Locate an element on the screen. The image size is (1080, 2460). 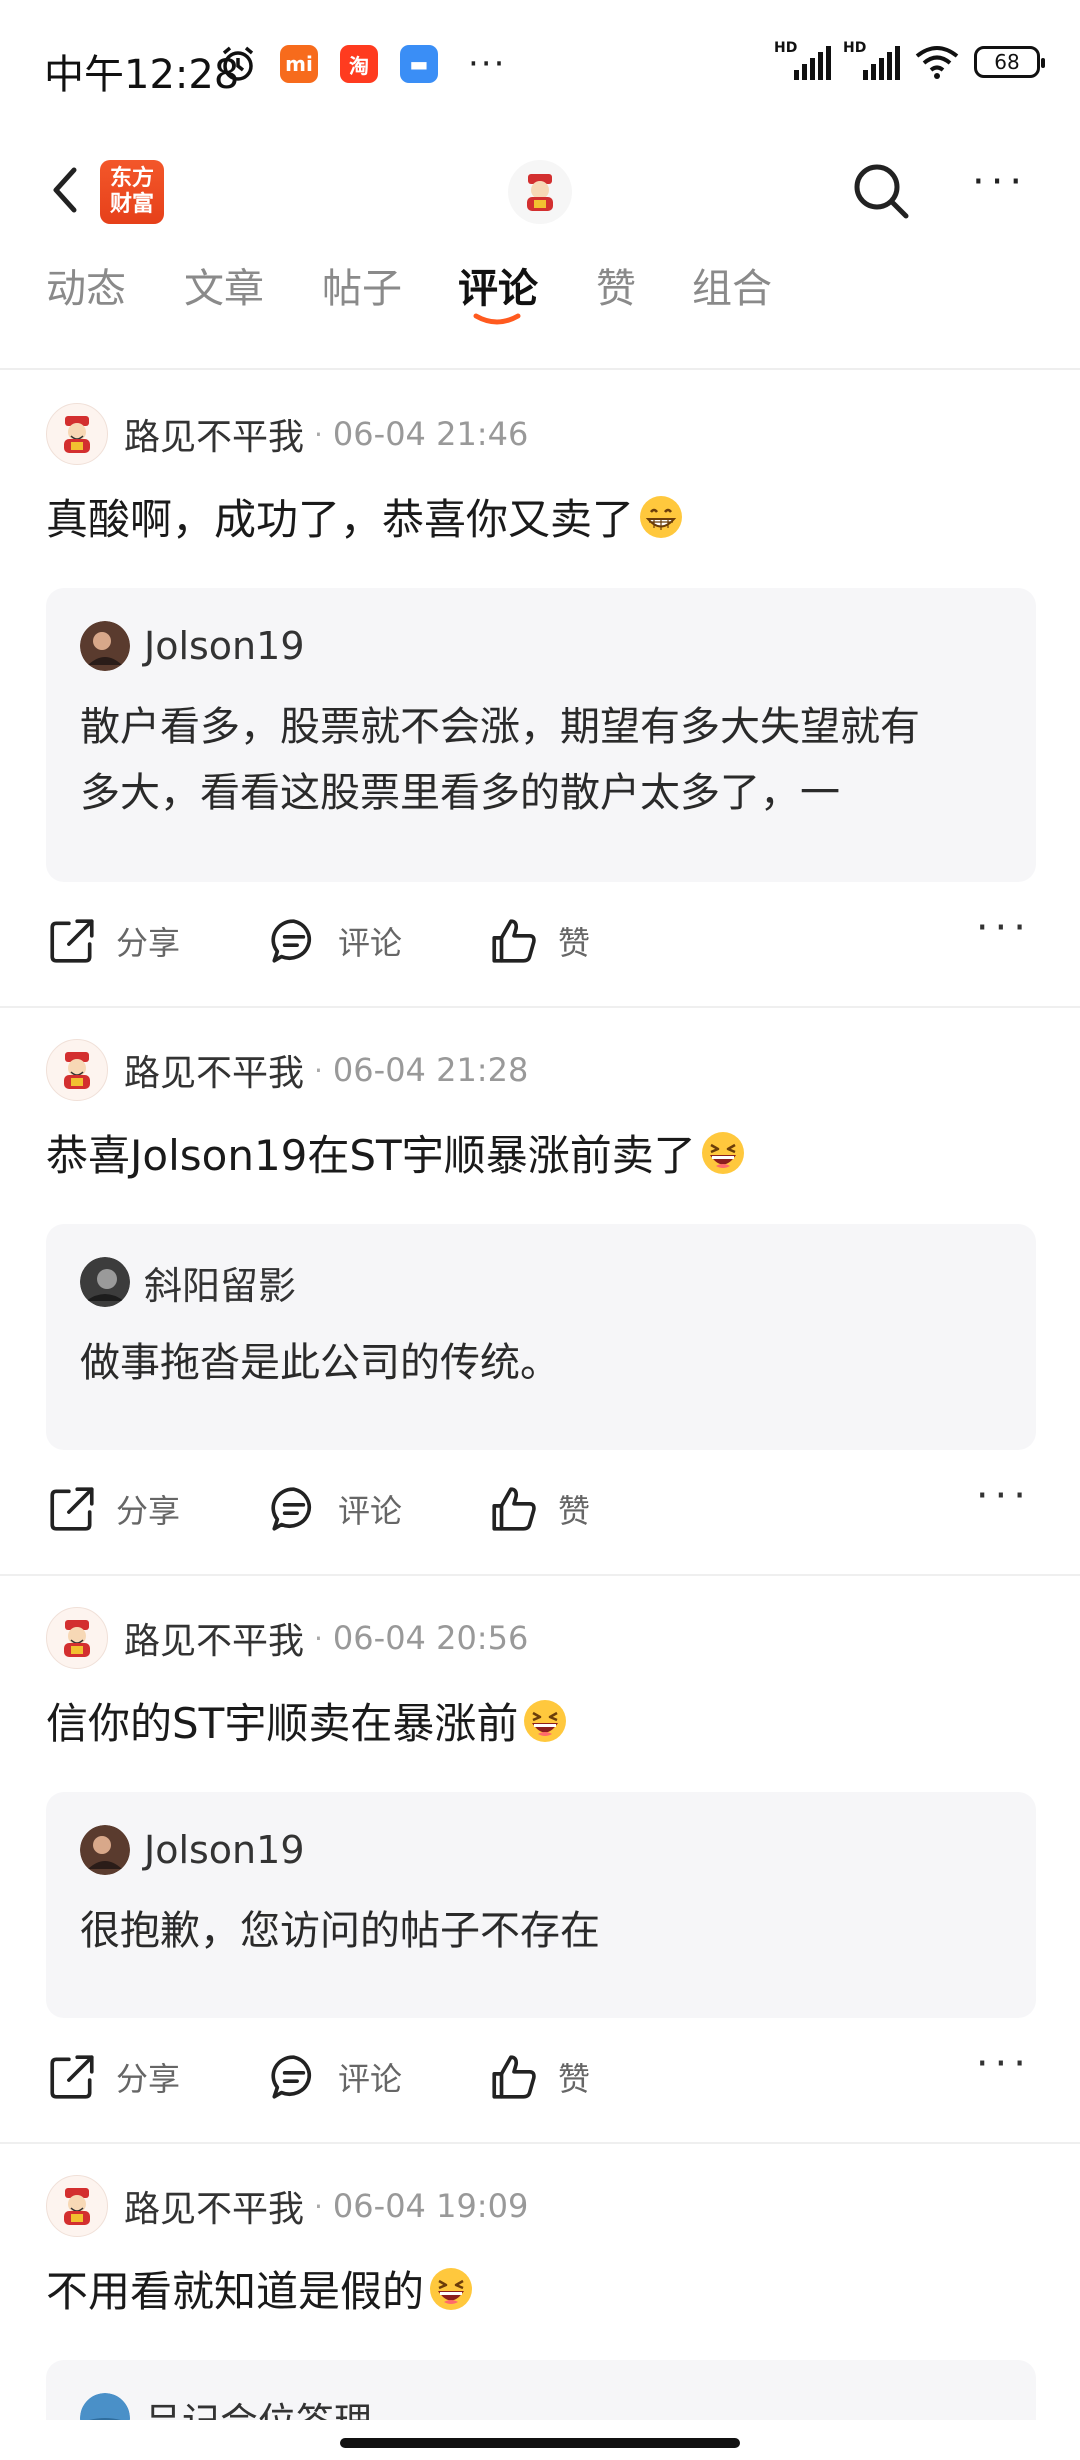
quoted-text-line: 散户看多，股票就不会涨，期望有多大失望就有 is located at coordinates (500, 727).